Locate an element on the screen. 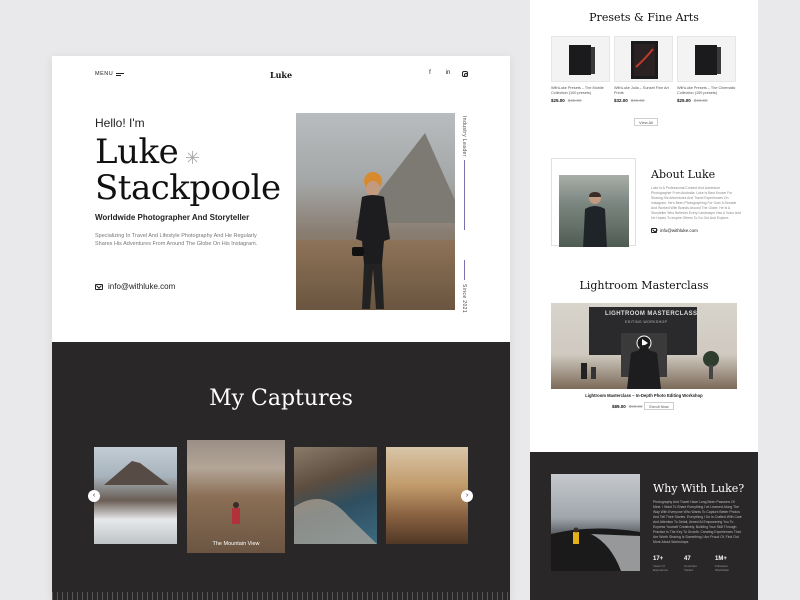  hero-photo is located at coordinates (375, 211).